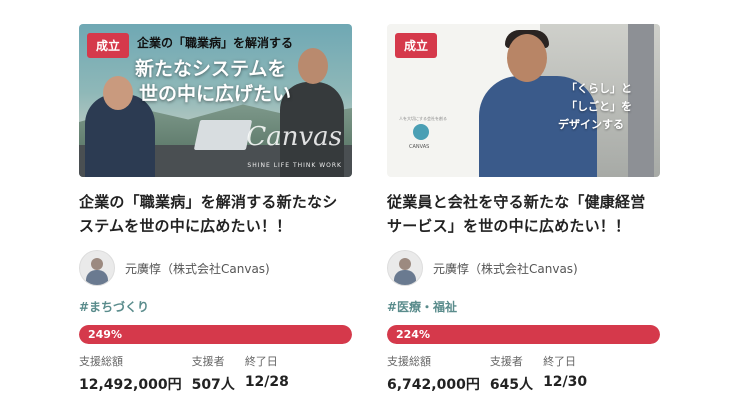 This screenshot has height=418, width=736. I want to click on stat-end-date: 終了日 12/28, so click(267, 373).